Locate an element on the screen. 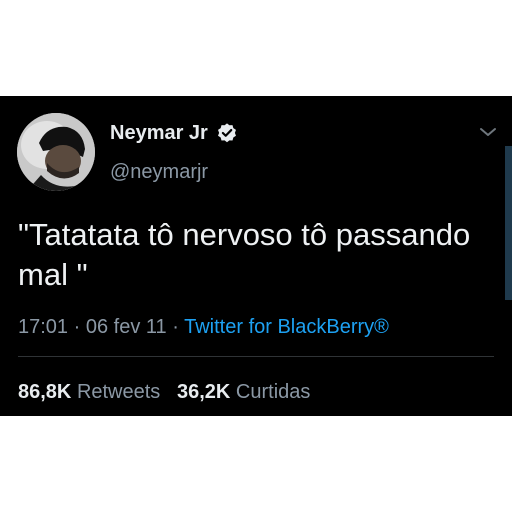  avatar-photo is located at coordinates (56, 152).